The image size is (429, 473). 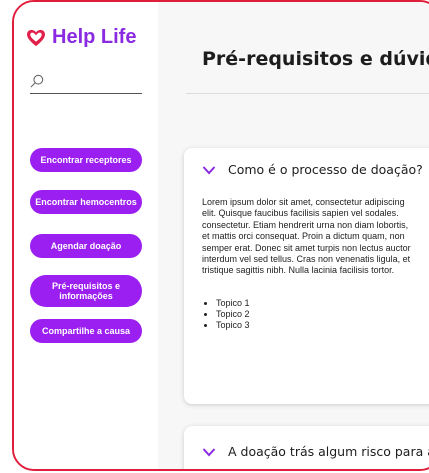 I want to click on nav-requirements-label: Pré-requisitos e informações, so click(x=86, y=290).